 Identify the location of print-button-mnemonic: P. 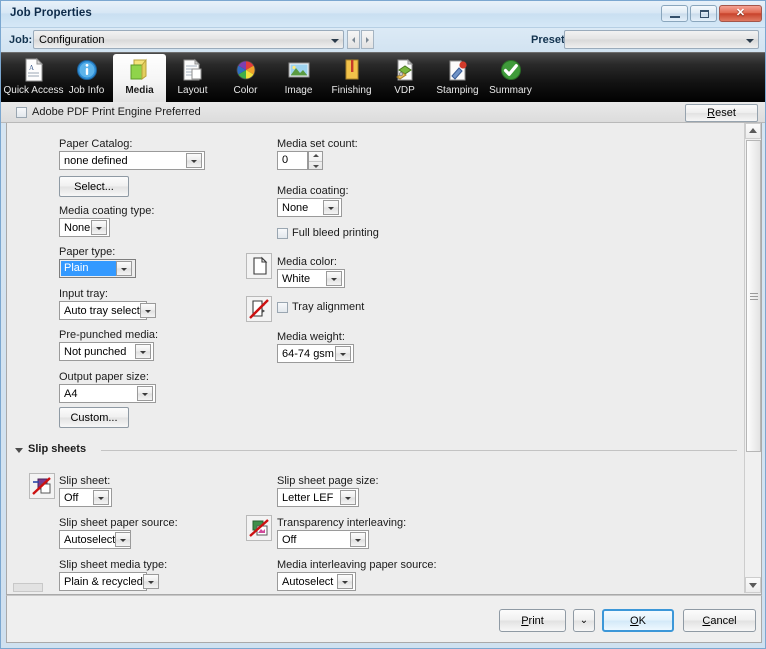
(525, 620).